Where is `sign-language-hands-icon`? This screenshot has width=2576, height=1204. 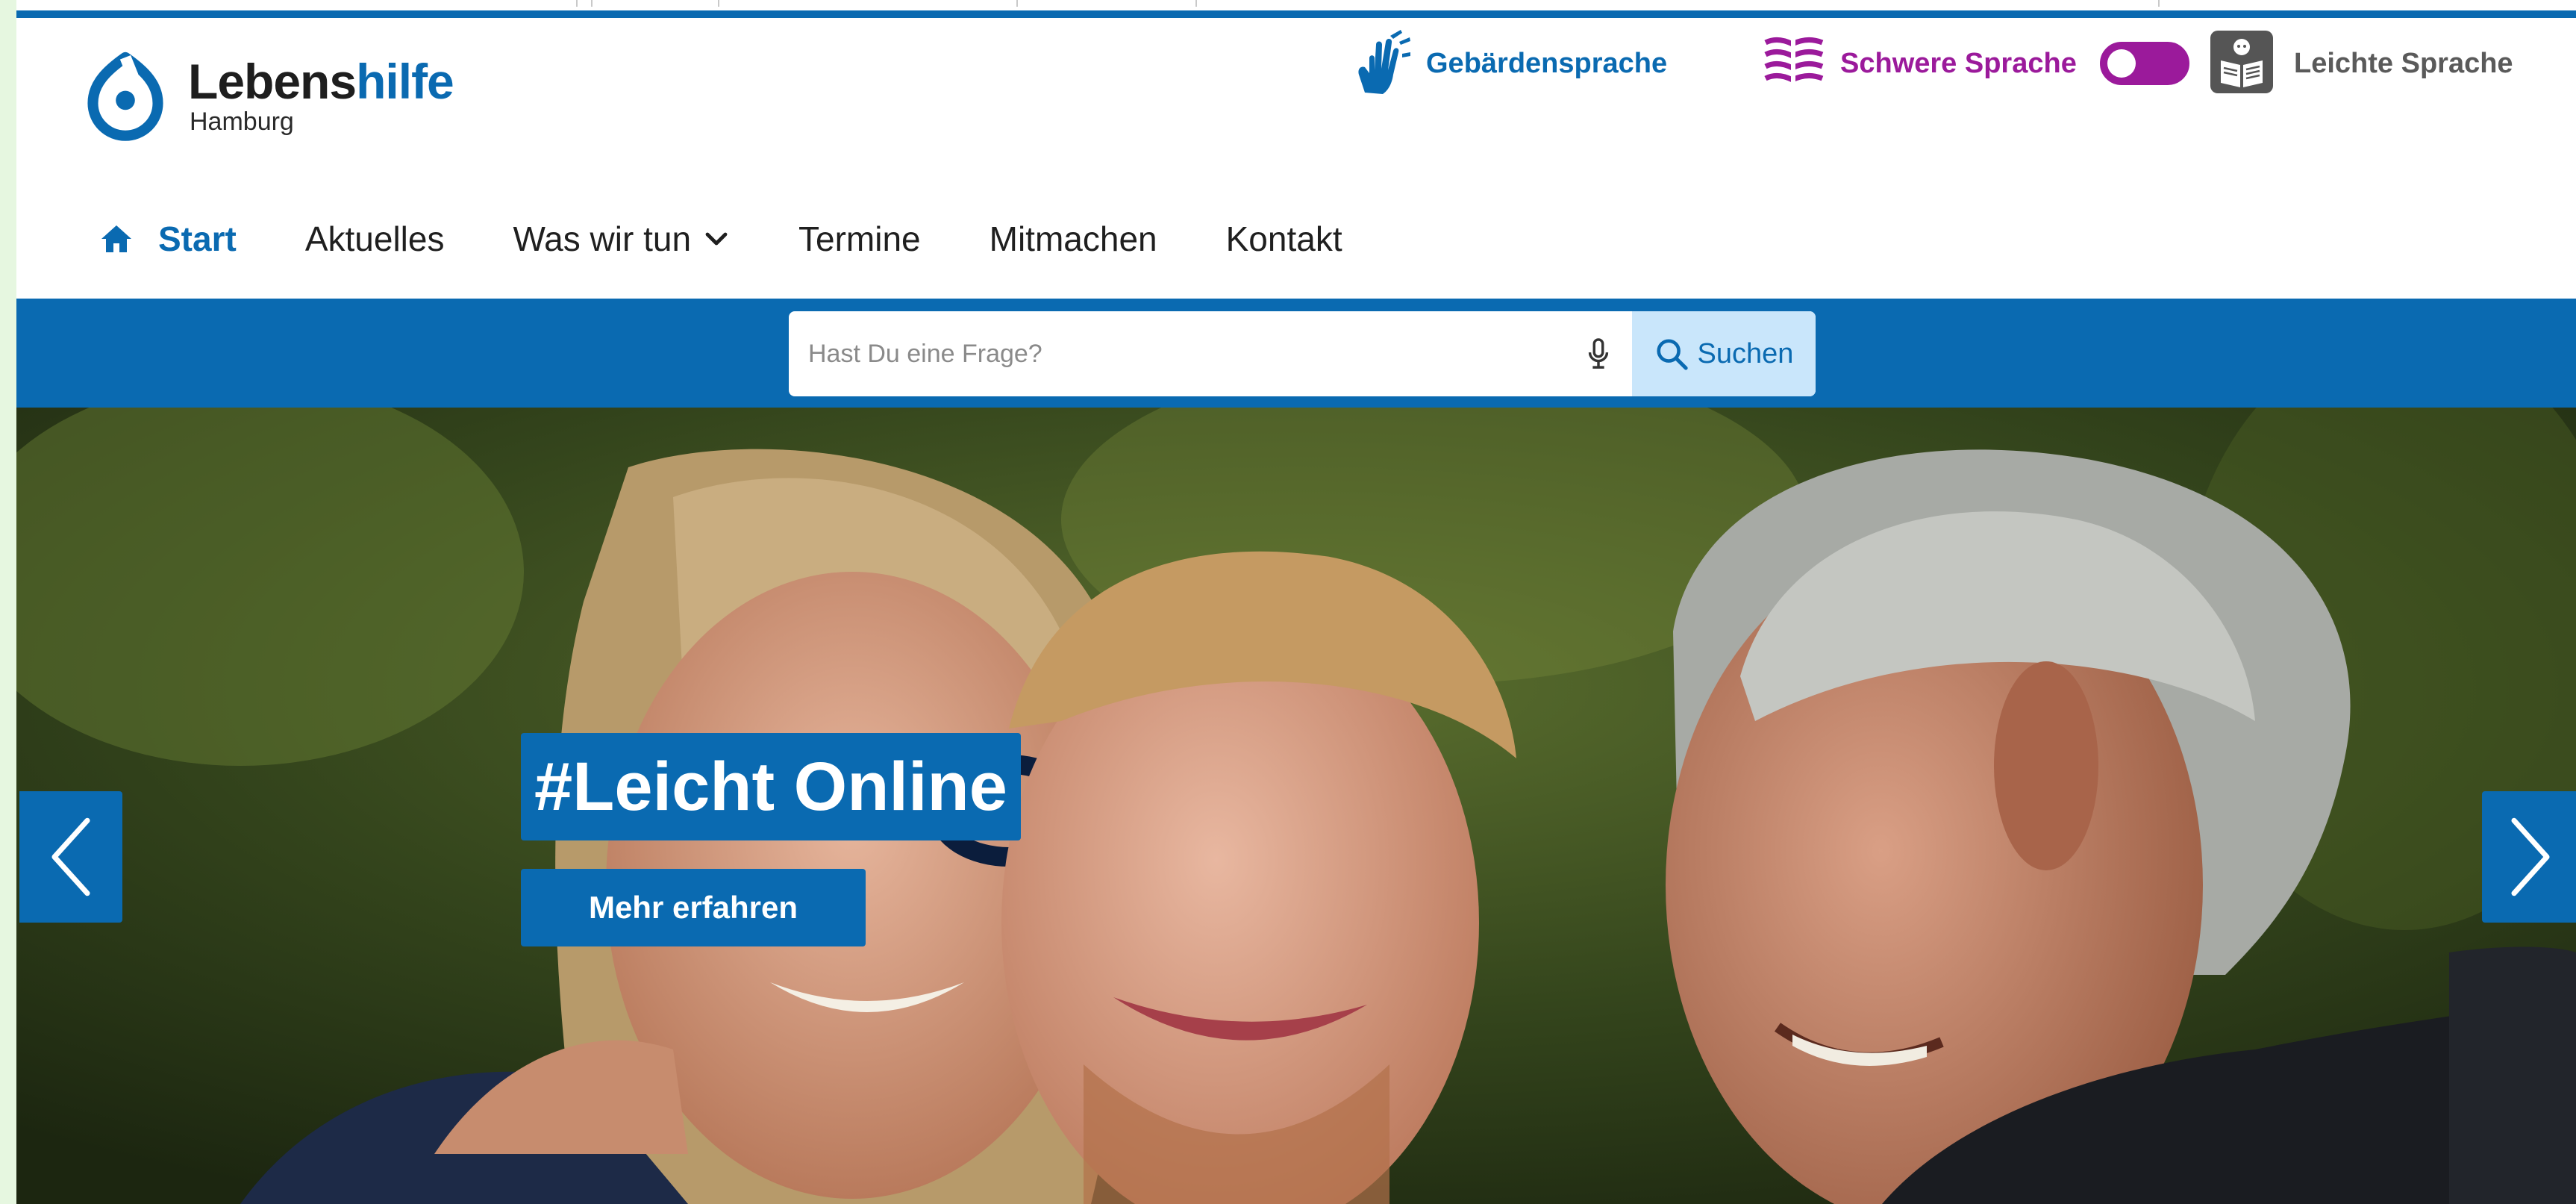
sign-language-hands-icon is located at coordinates (1383, 63).